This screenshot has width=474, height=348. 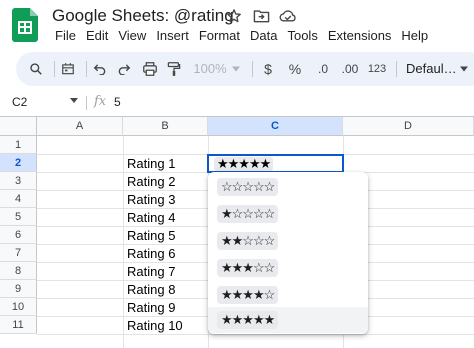 I want to click on menu-help: Help, so click(x=414, y=37).